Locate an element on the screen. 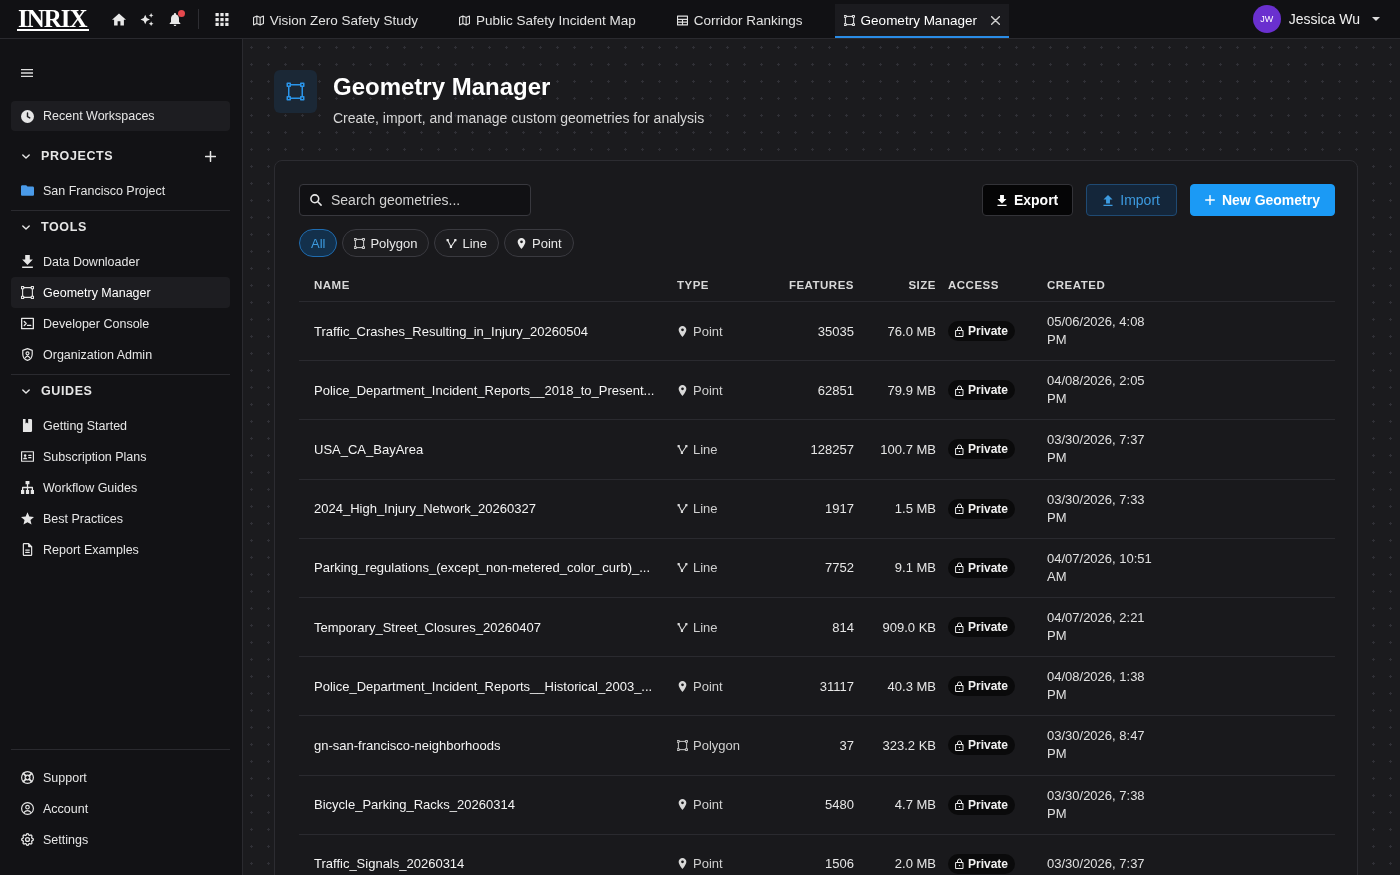 This screenshot has width=1400, height=875. column-header: ACCESS is located at coordinates (973, 284).